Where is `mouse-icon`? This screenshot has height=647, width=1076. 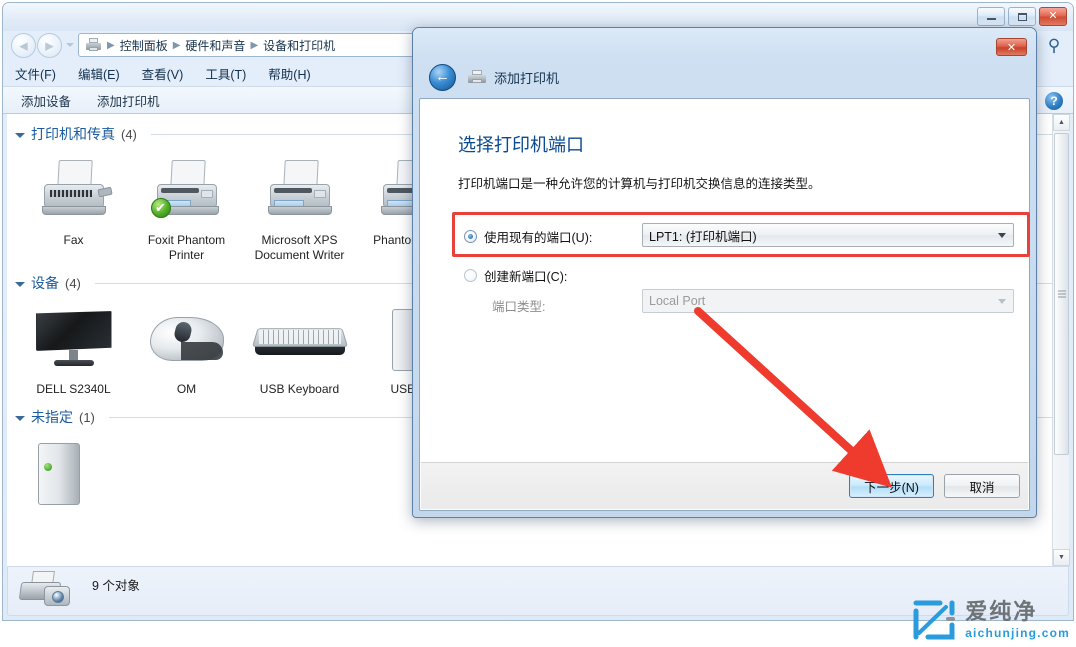
mouse-icon is located at coordinates (187, 341).